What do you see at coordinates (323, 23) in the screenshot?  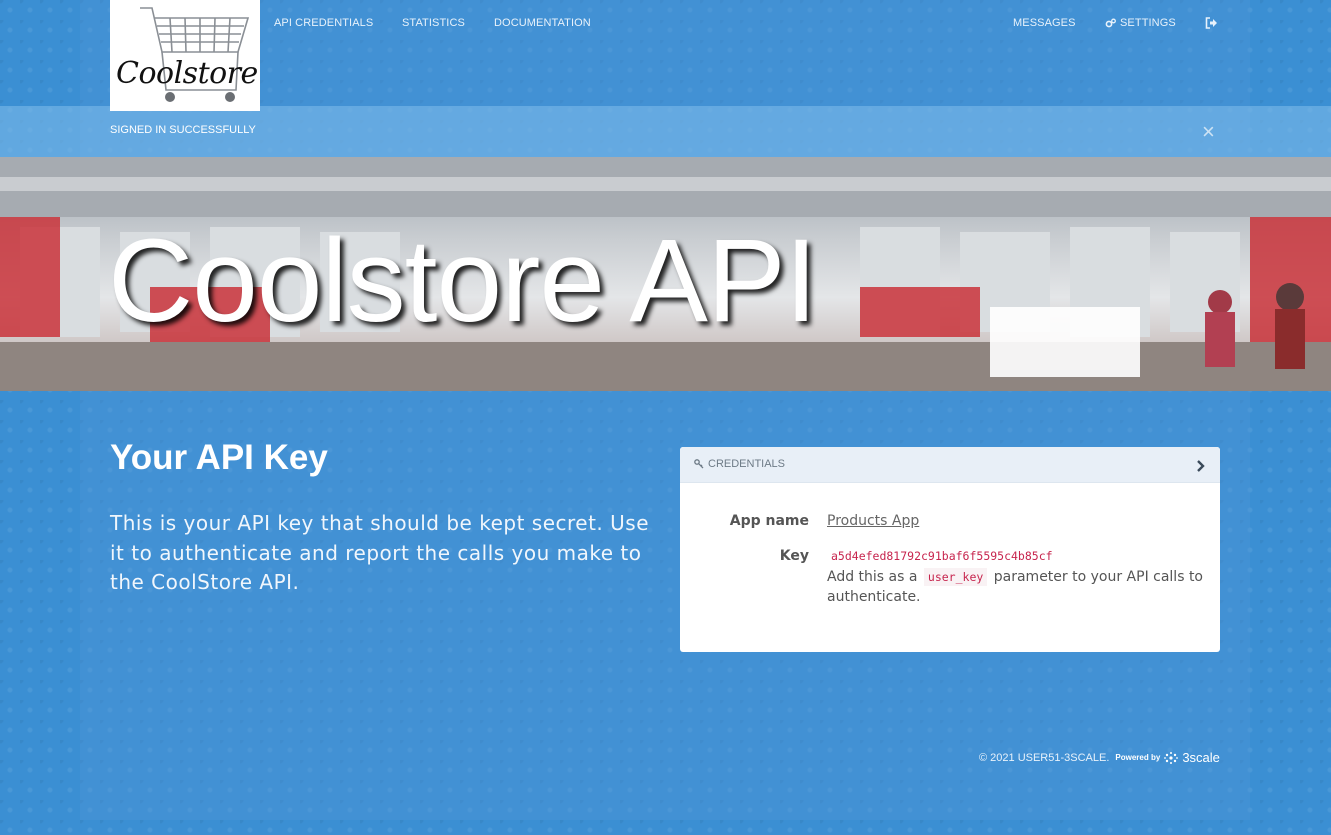 I see `nav-api-credentials: API CREDENTIALS` at bounding box center [323, 23].